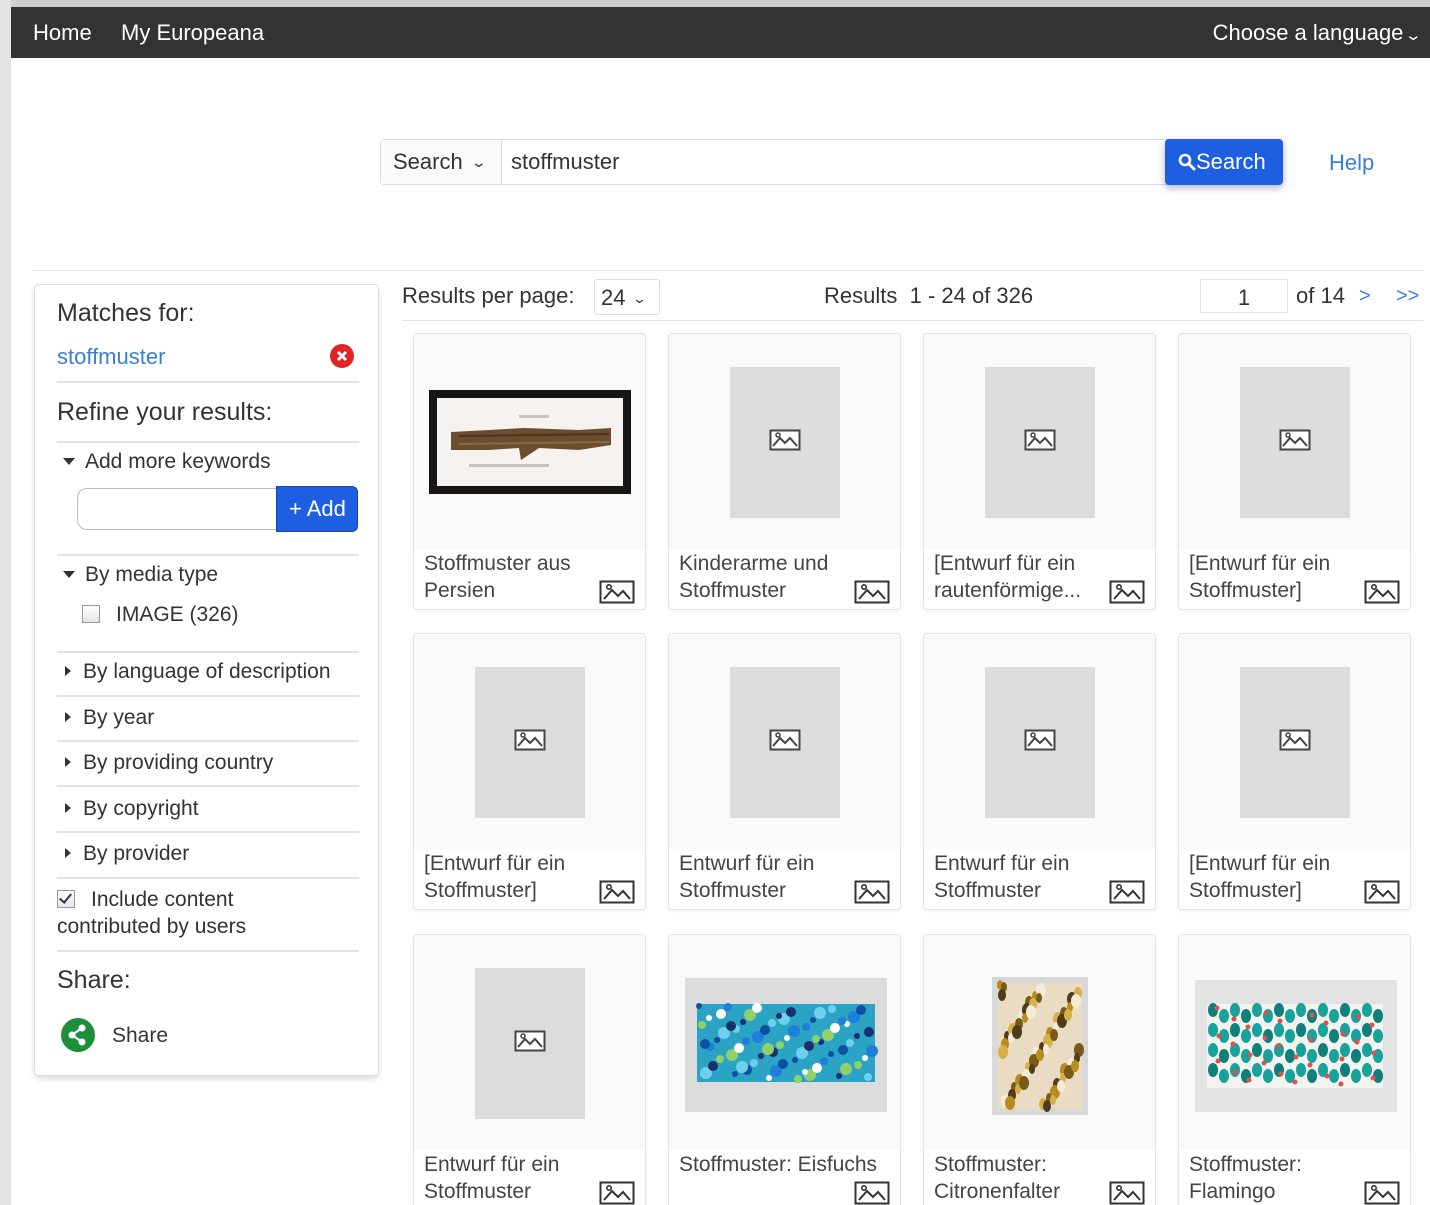 The width and height of the screenshot is (1430, 1205). Describe the element at coordinates (208, 718) in the screenshot. I see `facet-year-toggle: By year` at that location.